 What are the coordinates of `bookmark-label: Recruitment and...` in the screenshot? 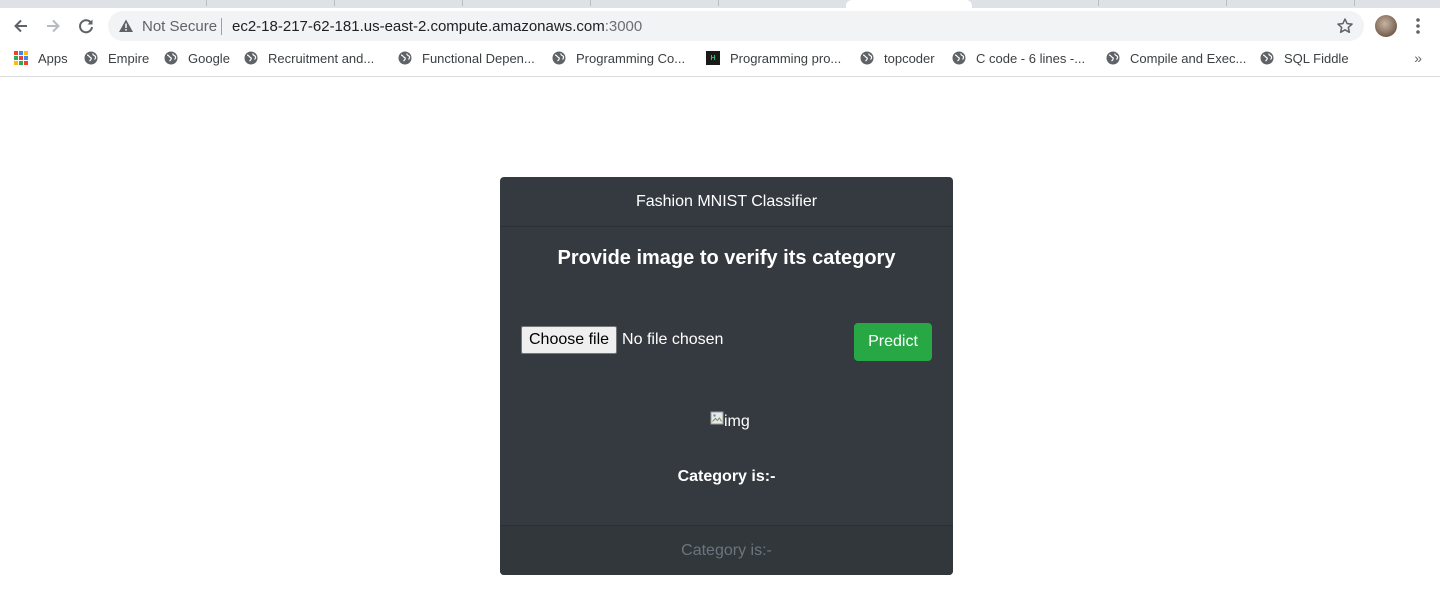 It's located at (321, 58).